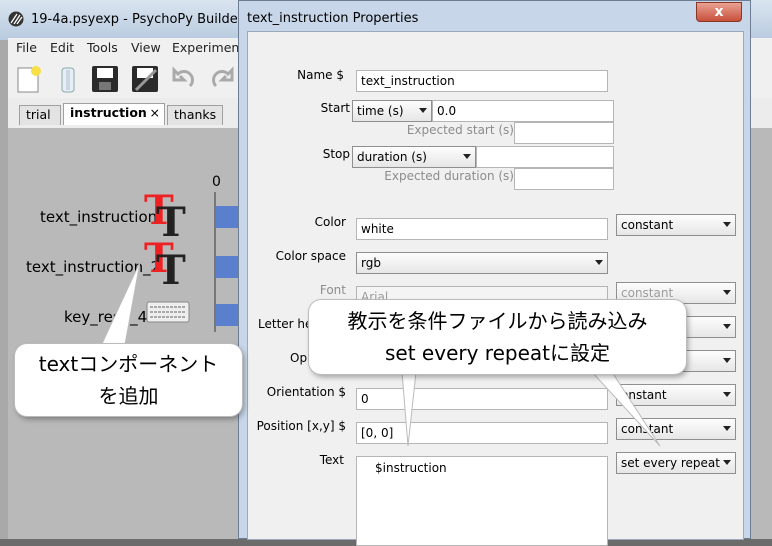  I want to click on position-label: Position [x,y] $, so click(301, 426).